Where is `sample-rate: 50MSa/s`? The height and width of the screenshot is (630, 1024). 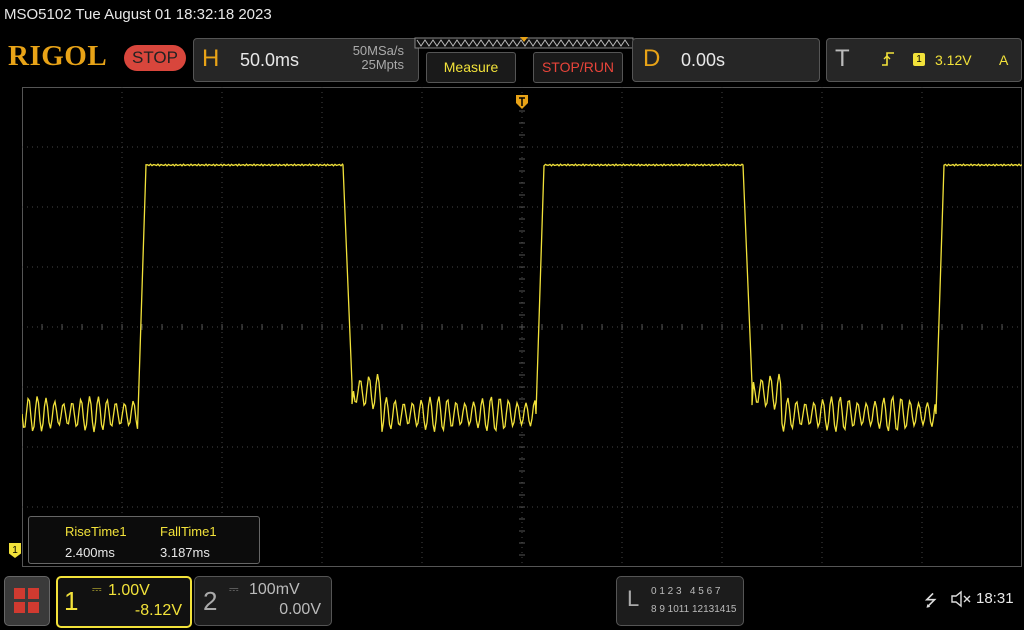
sample-rate: 50MSa/s is located at coordinates (378, 50).